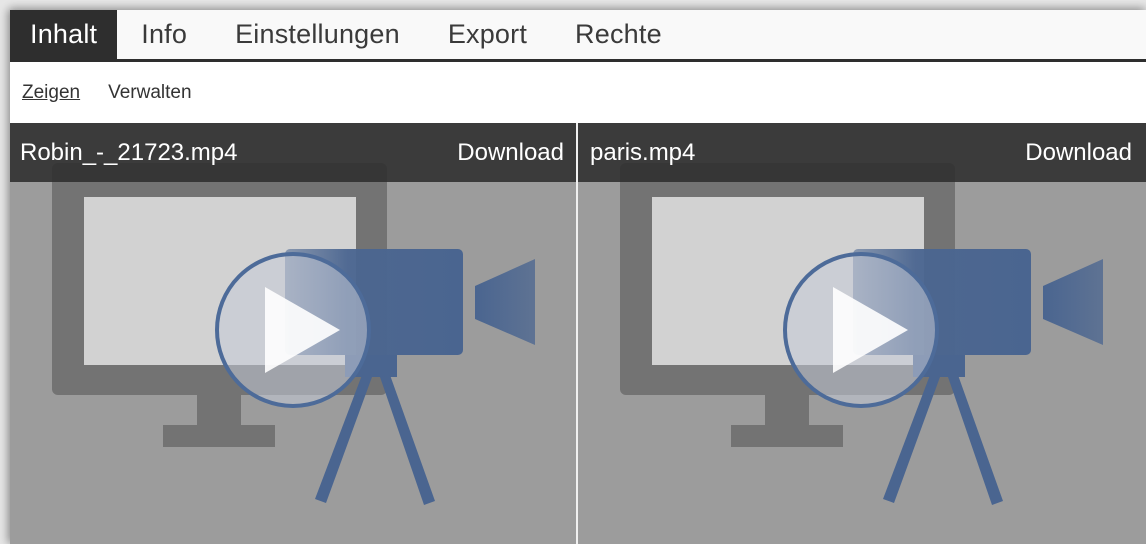 This screenshot has width=1146, height=544. What do you see at coordinates (164, 34) in the screenshot?
I see `tab-info: Info` at bounding box center [164, 34].